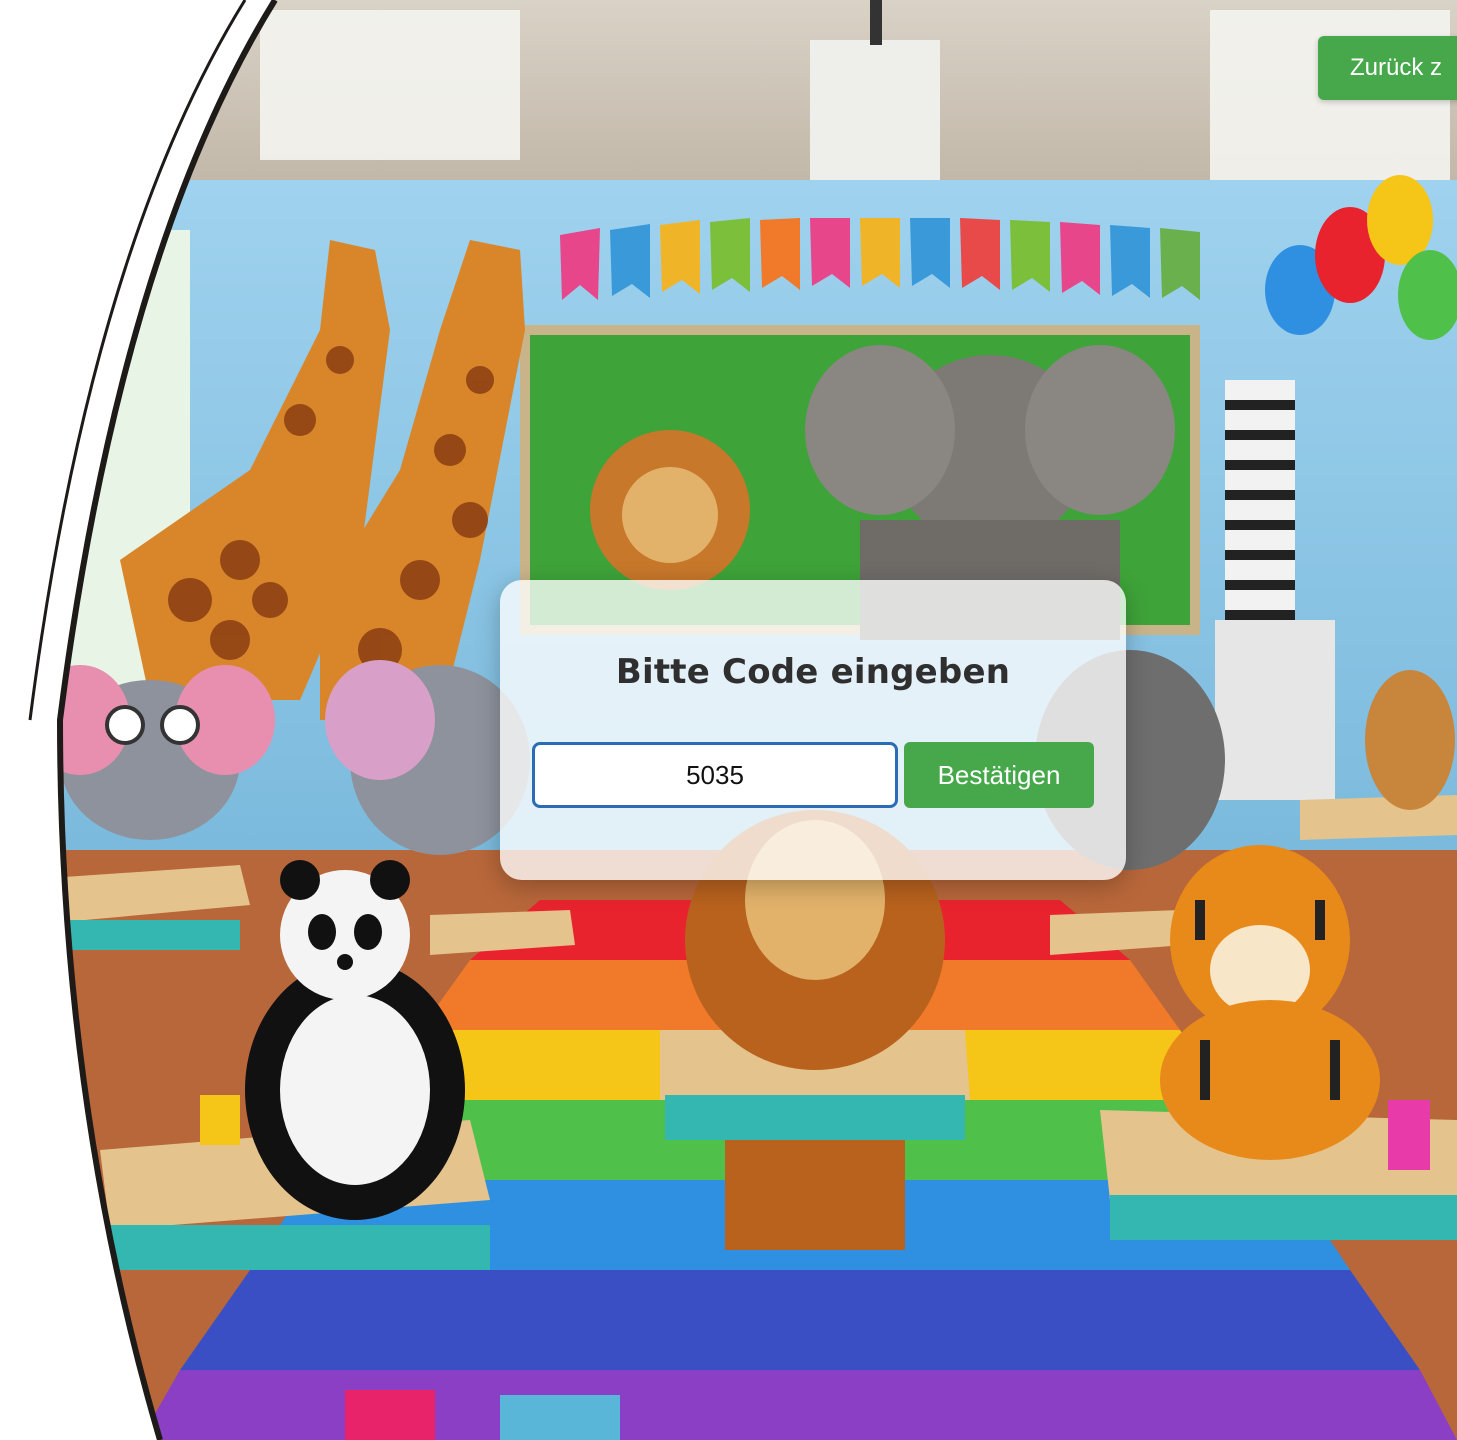 This screenshot has height=1440, width=1457. Describe the element at coordinates (813, 730) in the screenshot. I see `code-dialog: Bitte Code eingeben Bestätigen` at that location.